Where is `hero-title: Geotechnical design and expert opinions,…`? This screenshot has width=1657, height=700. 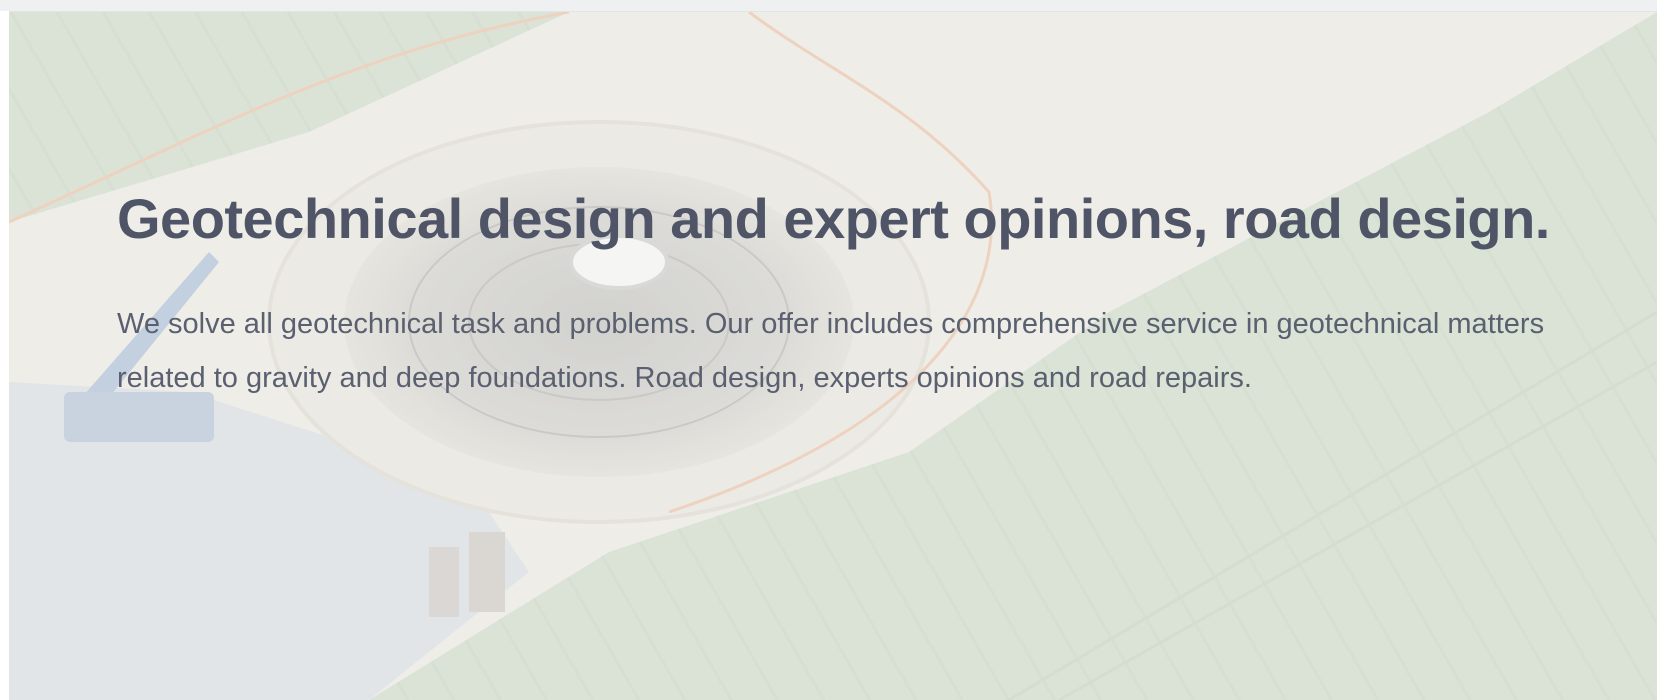 hero-title: Geotechnical design and expert opinions,… is located at coordinates (833, 218).